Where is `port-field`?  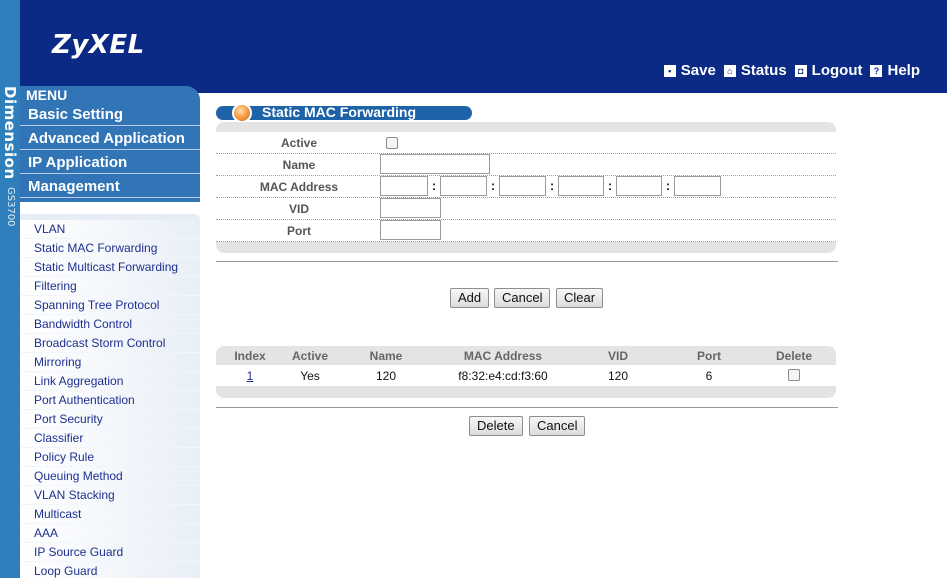 port-field is located at coordinates (410, 231).